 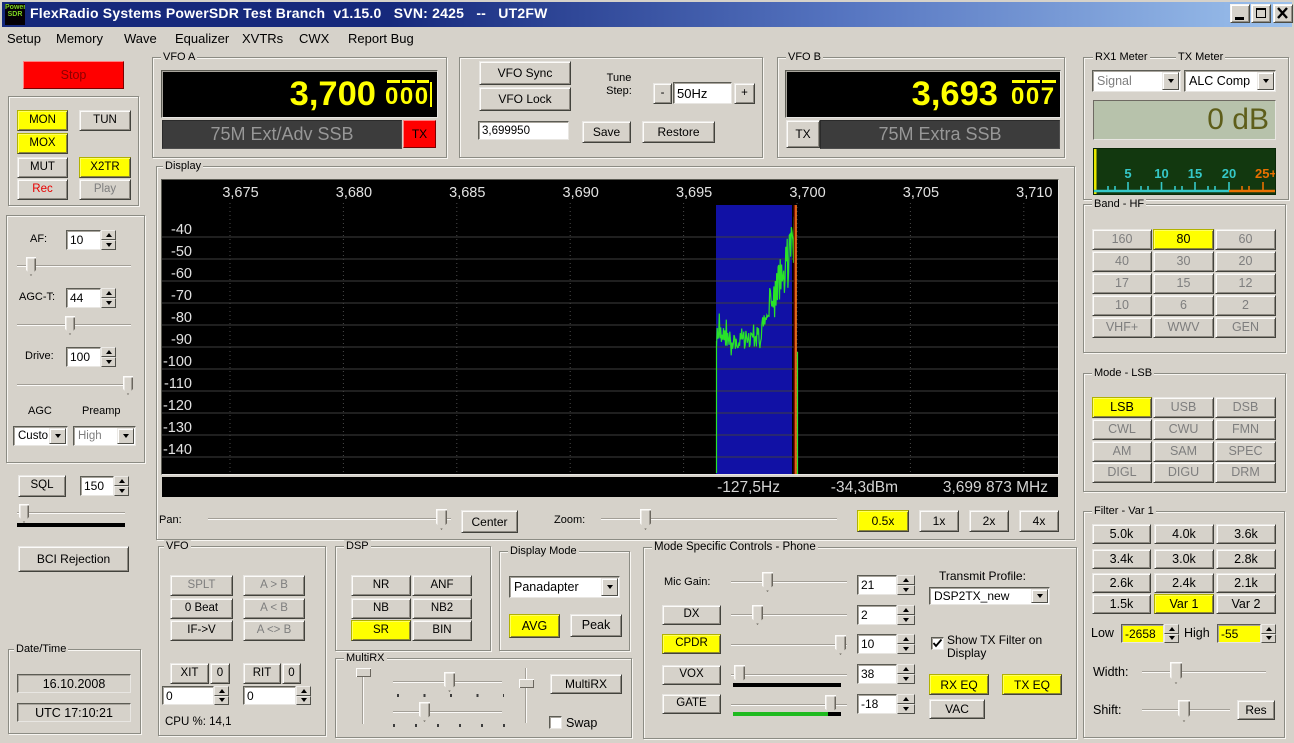 What do you see at coordinates (467, 193) in the screenshot?
I see `svg-text: 3,685` at bounding box center [467, 193].